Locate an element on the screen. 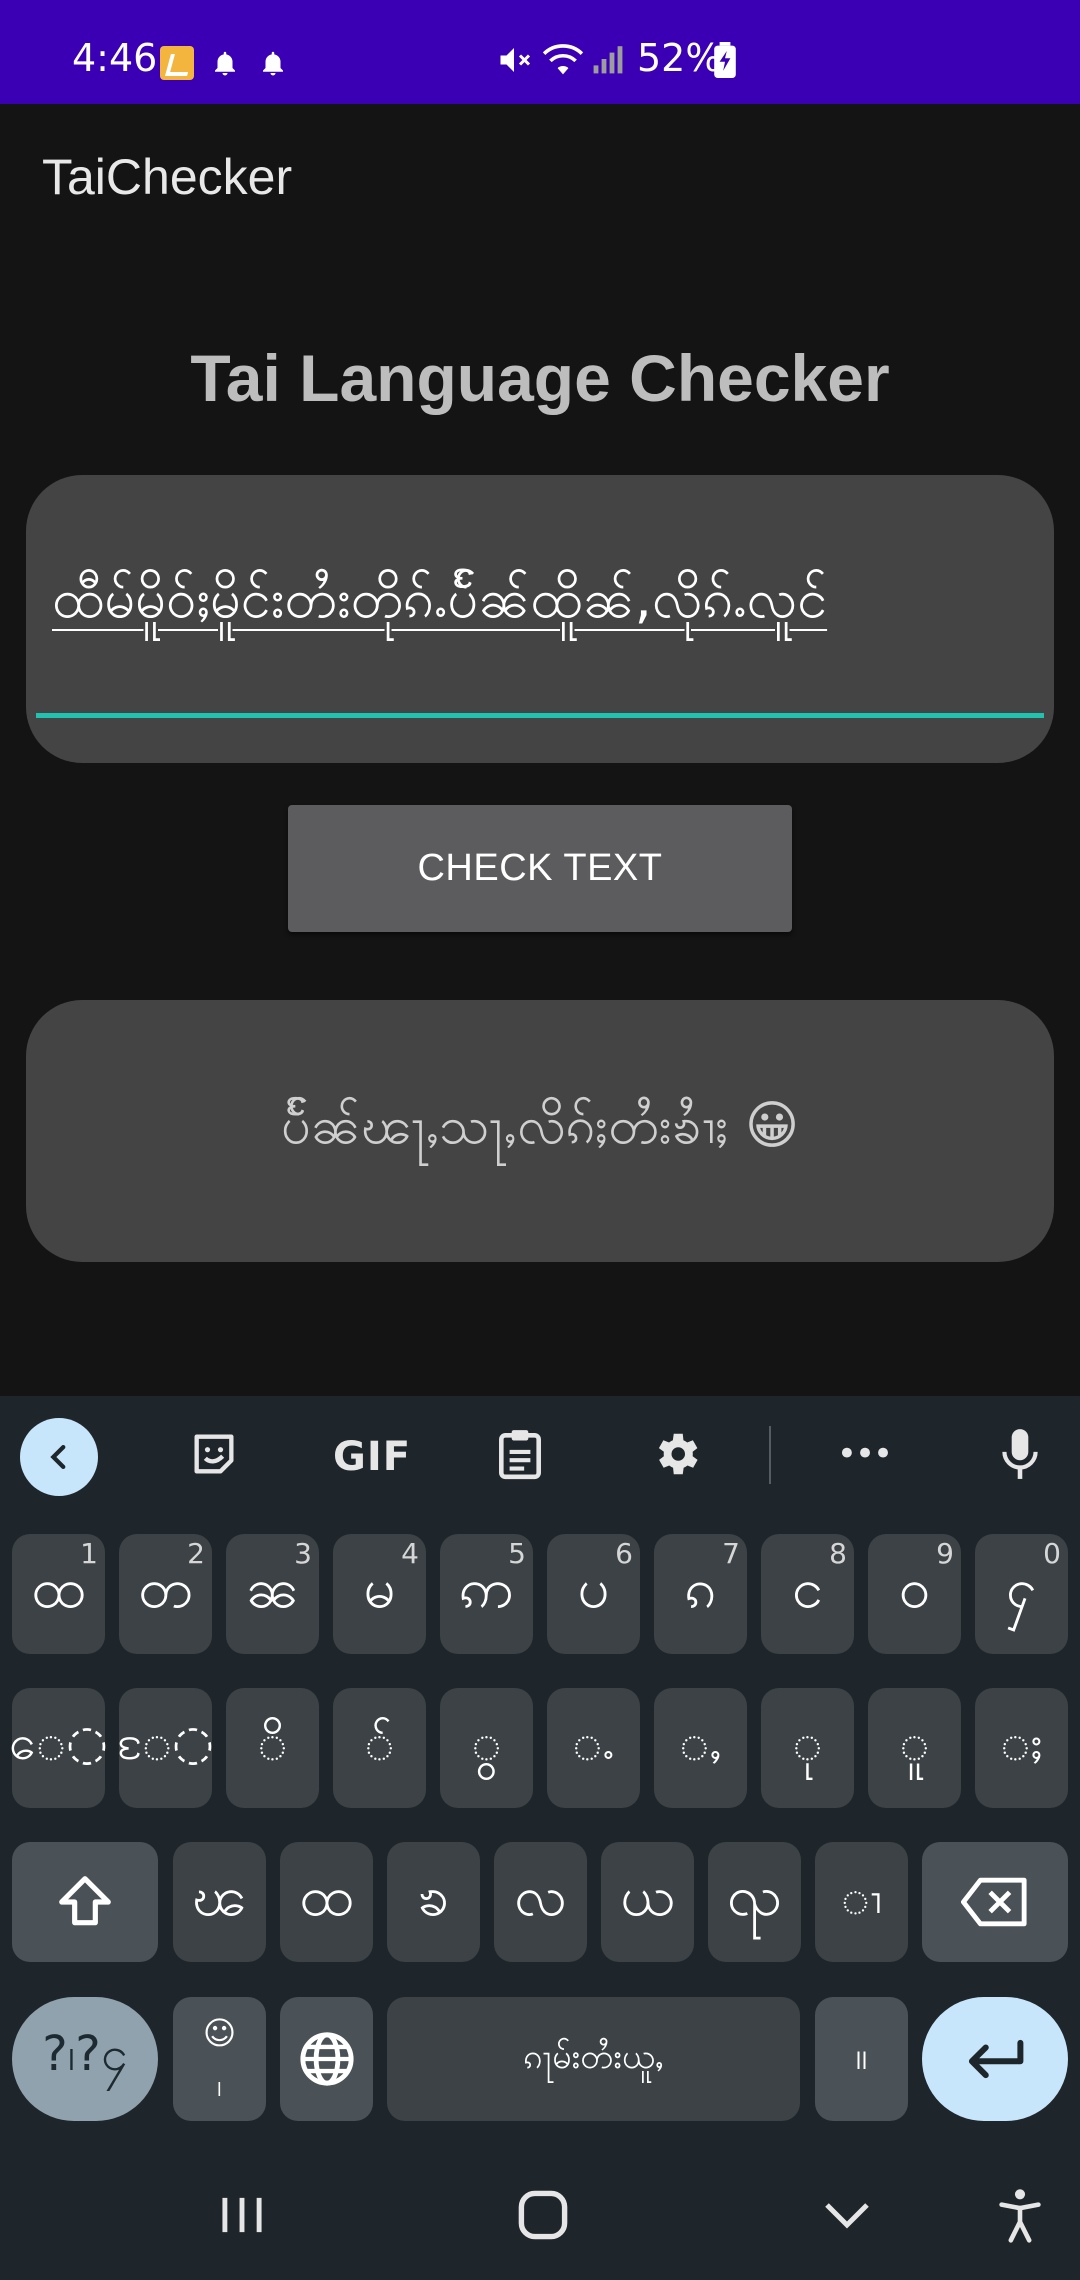 The image size is (1080, 2280). enter-icon is located at coordinates (996, 2059).